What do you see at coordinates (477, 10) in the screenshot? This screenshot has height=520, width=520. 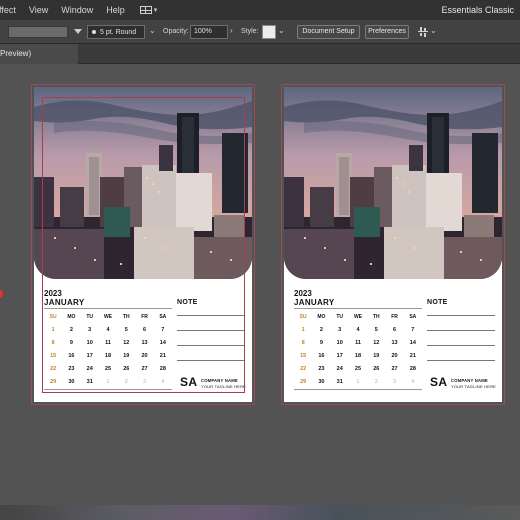 I see `workspace-switcher: Essentials Classic` at bounding box center [477, 10].